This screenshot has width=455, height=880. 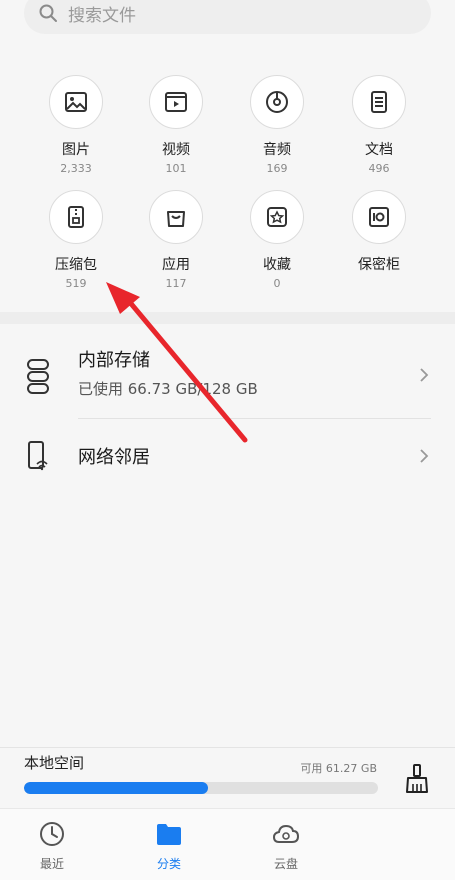 I want to click on storage-icon, so click(x=38, y=376).